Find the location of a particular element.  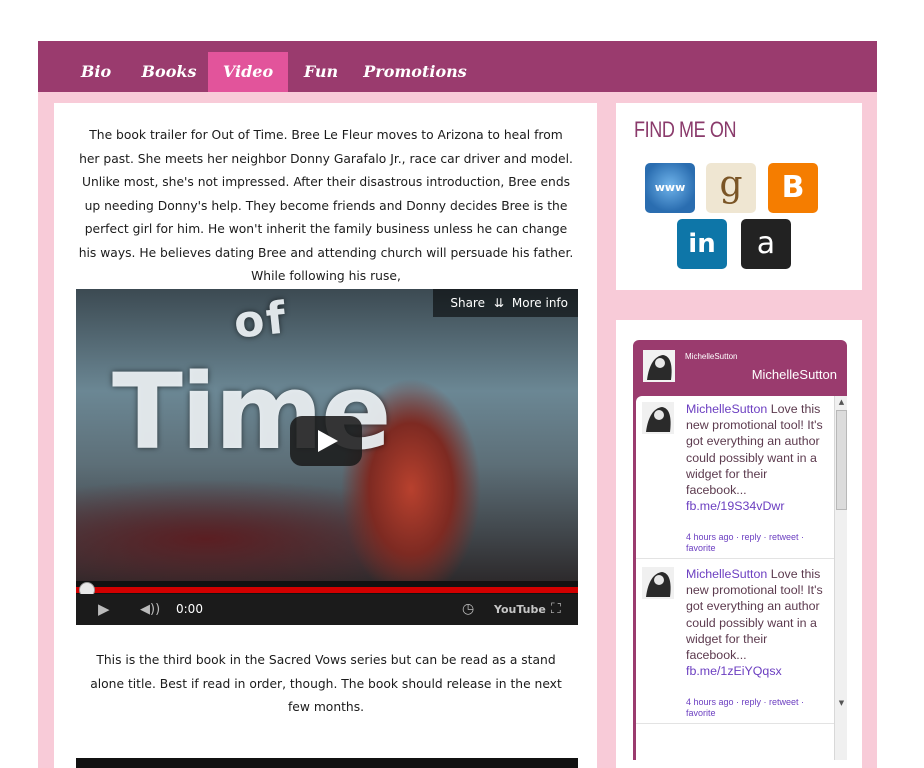

twitter-handle-small: MichelleSutton is located at coordinates (711, 356).